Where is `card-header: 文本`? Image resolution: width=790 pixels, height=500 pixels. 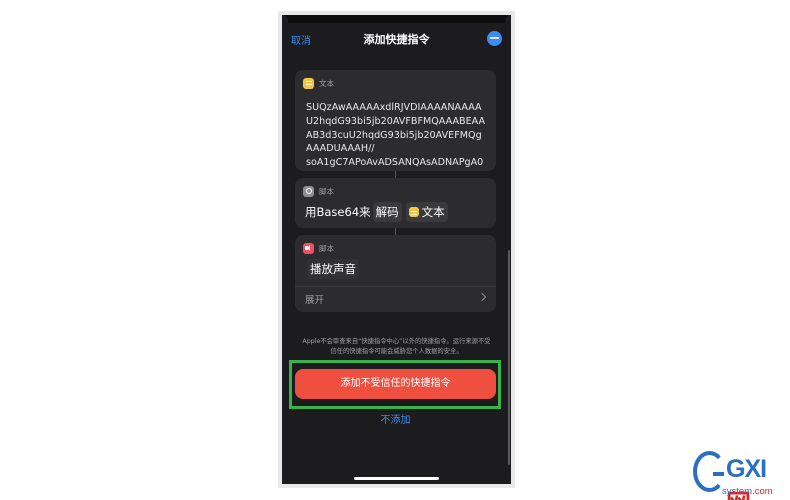
card-header: 文本 is located at coordinates (318, 83).